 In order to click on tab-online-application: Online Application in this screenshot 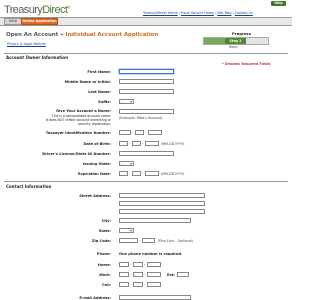, I will do `click(39, 21)`.